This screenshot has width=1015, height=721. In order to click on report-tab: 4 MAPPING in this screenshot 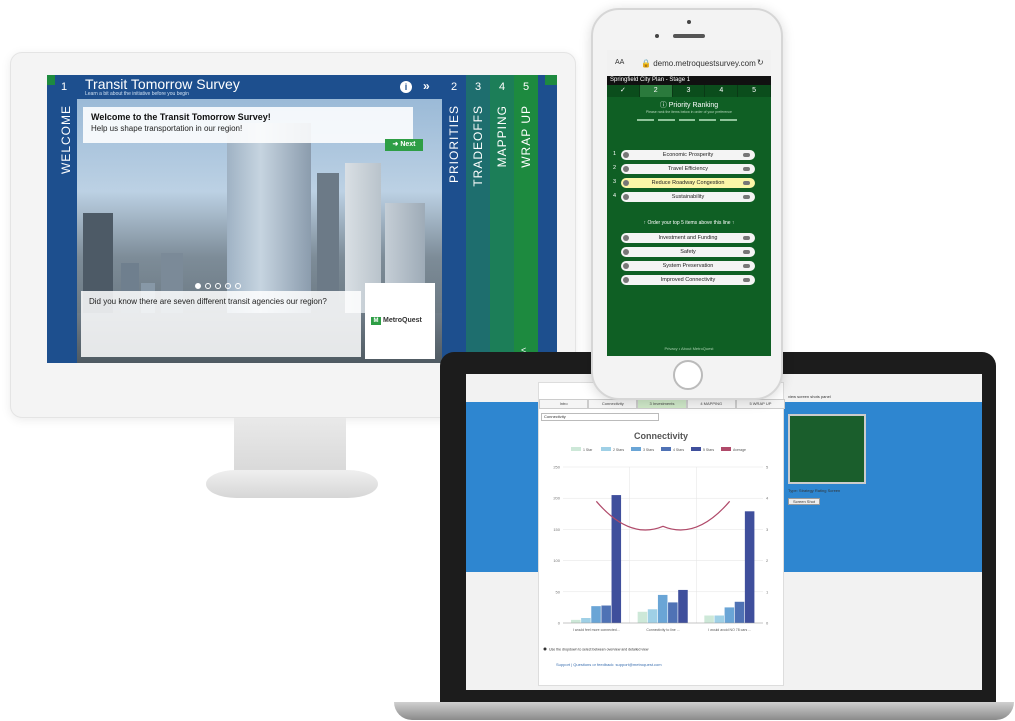, I will do `click(711, 404)`.